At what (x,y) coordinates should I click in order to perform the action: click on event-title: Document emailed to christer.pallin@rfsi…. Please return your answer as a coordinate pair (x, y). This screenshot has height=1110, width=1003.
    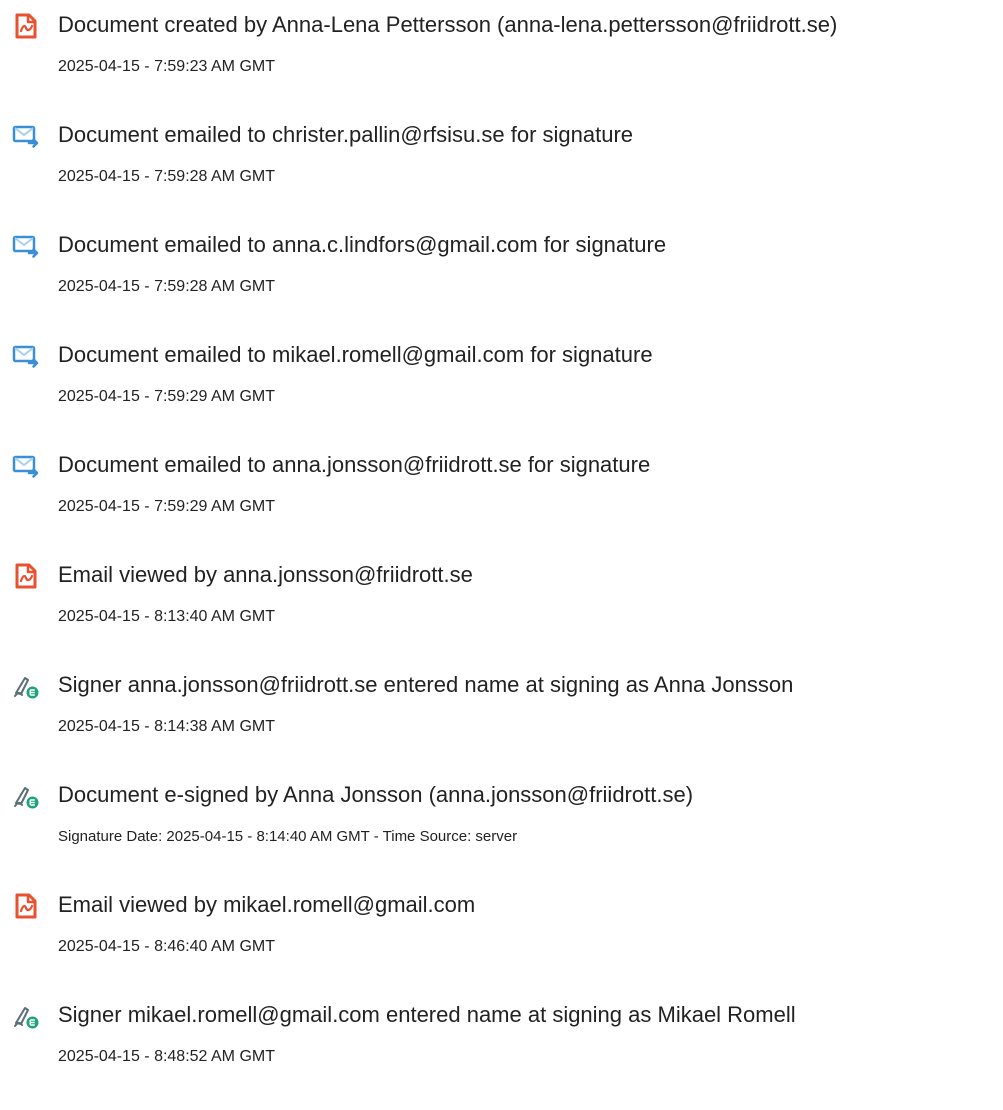
    Looking at the image, I should click on (346, 134).